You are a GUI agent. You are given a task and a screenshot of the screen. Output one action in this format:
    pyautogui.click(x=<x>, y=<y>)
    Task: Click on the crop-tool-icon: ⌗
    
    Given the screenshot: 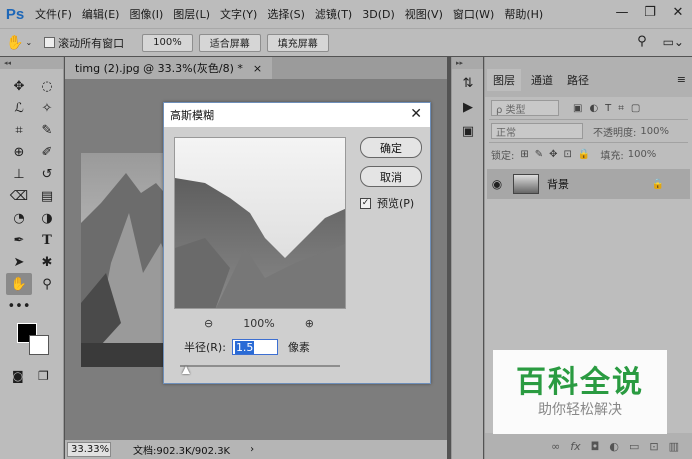 What is the action you would take?
    pyautogui.click(x=19, y=130)
    